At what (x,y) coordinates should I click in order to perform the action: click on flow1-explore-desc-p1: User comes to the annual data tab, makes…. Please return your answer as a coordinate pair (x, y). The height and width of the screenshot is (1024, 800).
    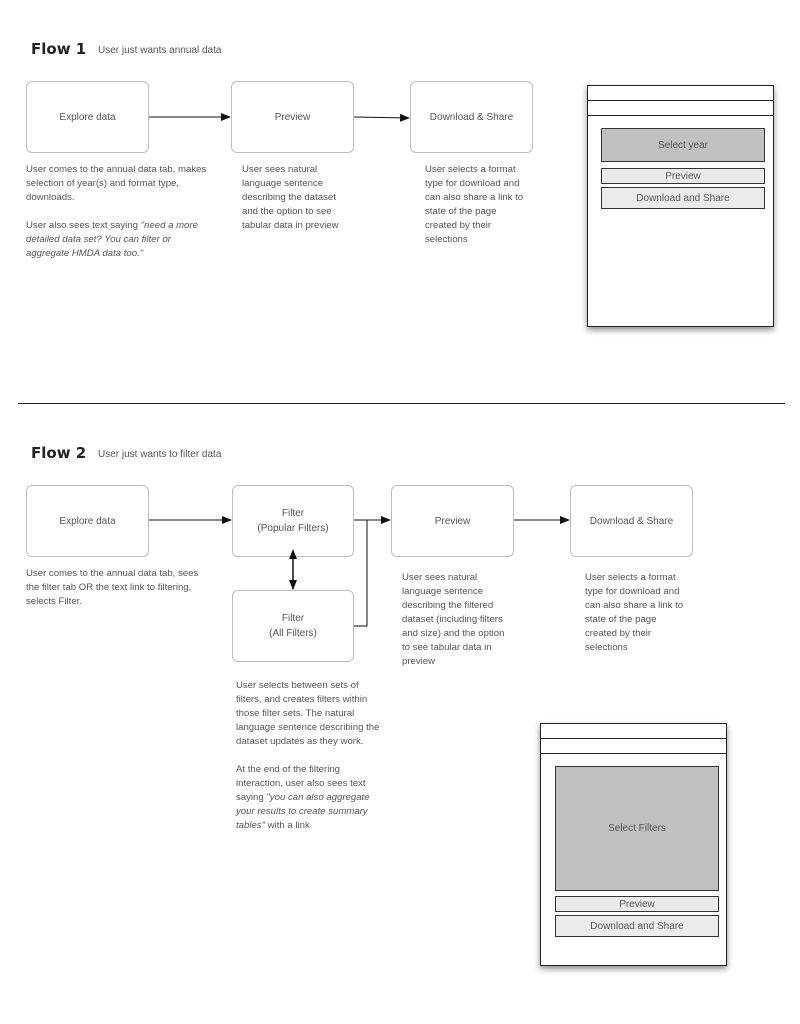
    Looking at the image, I should click on (116, 183).